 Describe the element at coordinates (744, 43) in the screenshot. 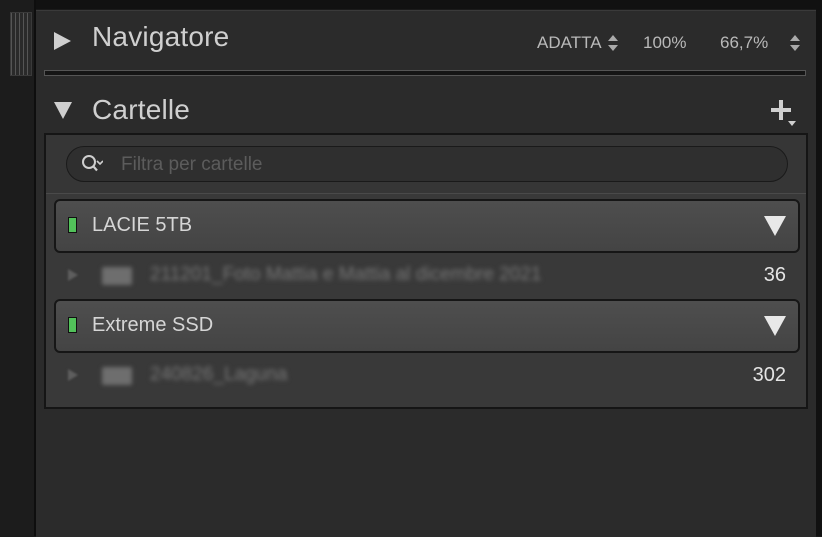

I see `zoom-custom-option: 66,7%` at that location.